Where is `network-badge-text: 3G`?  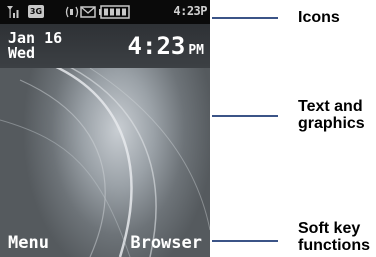 network-badge-text: 3G is located at coordinates (36, 11).